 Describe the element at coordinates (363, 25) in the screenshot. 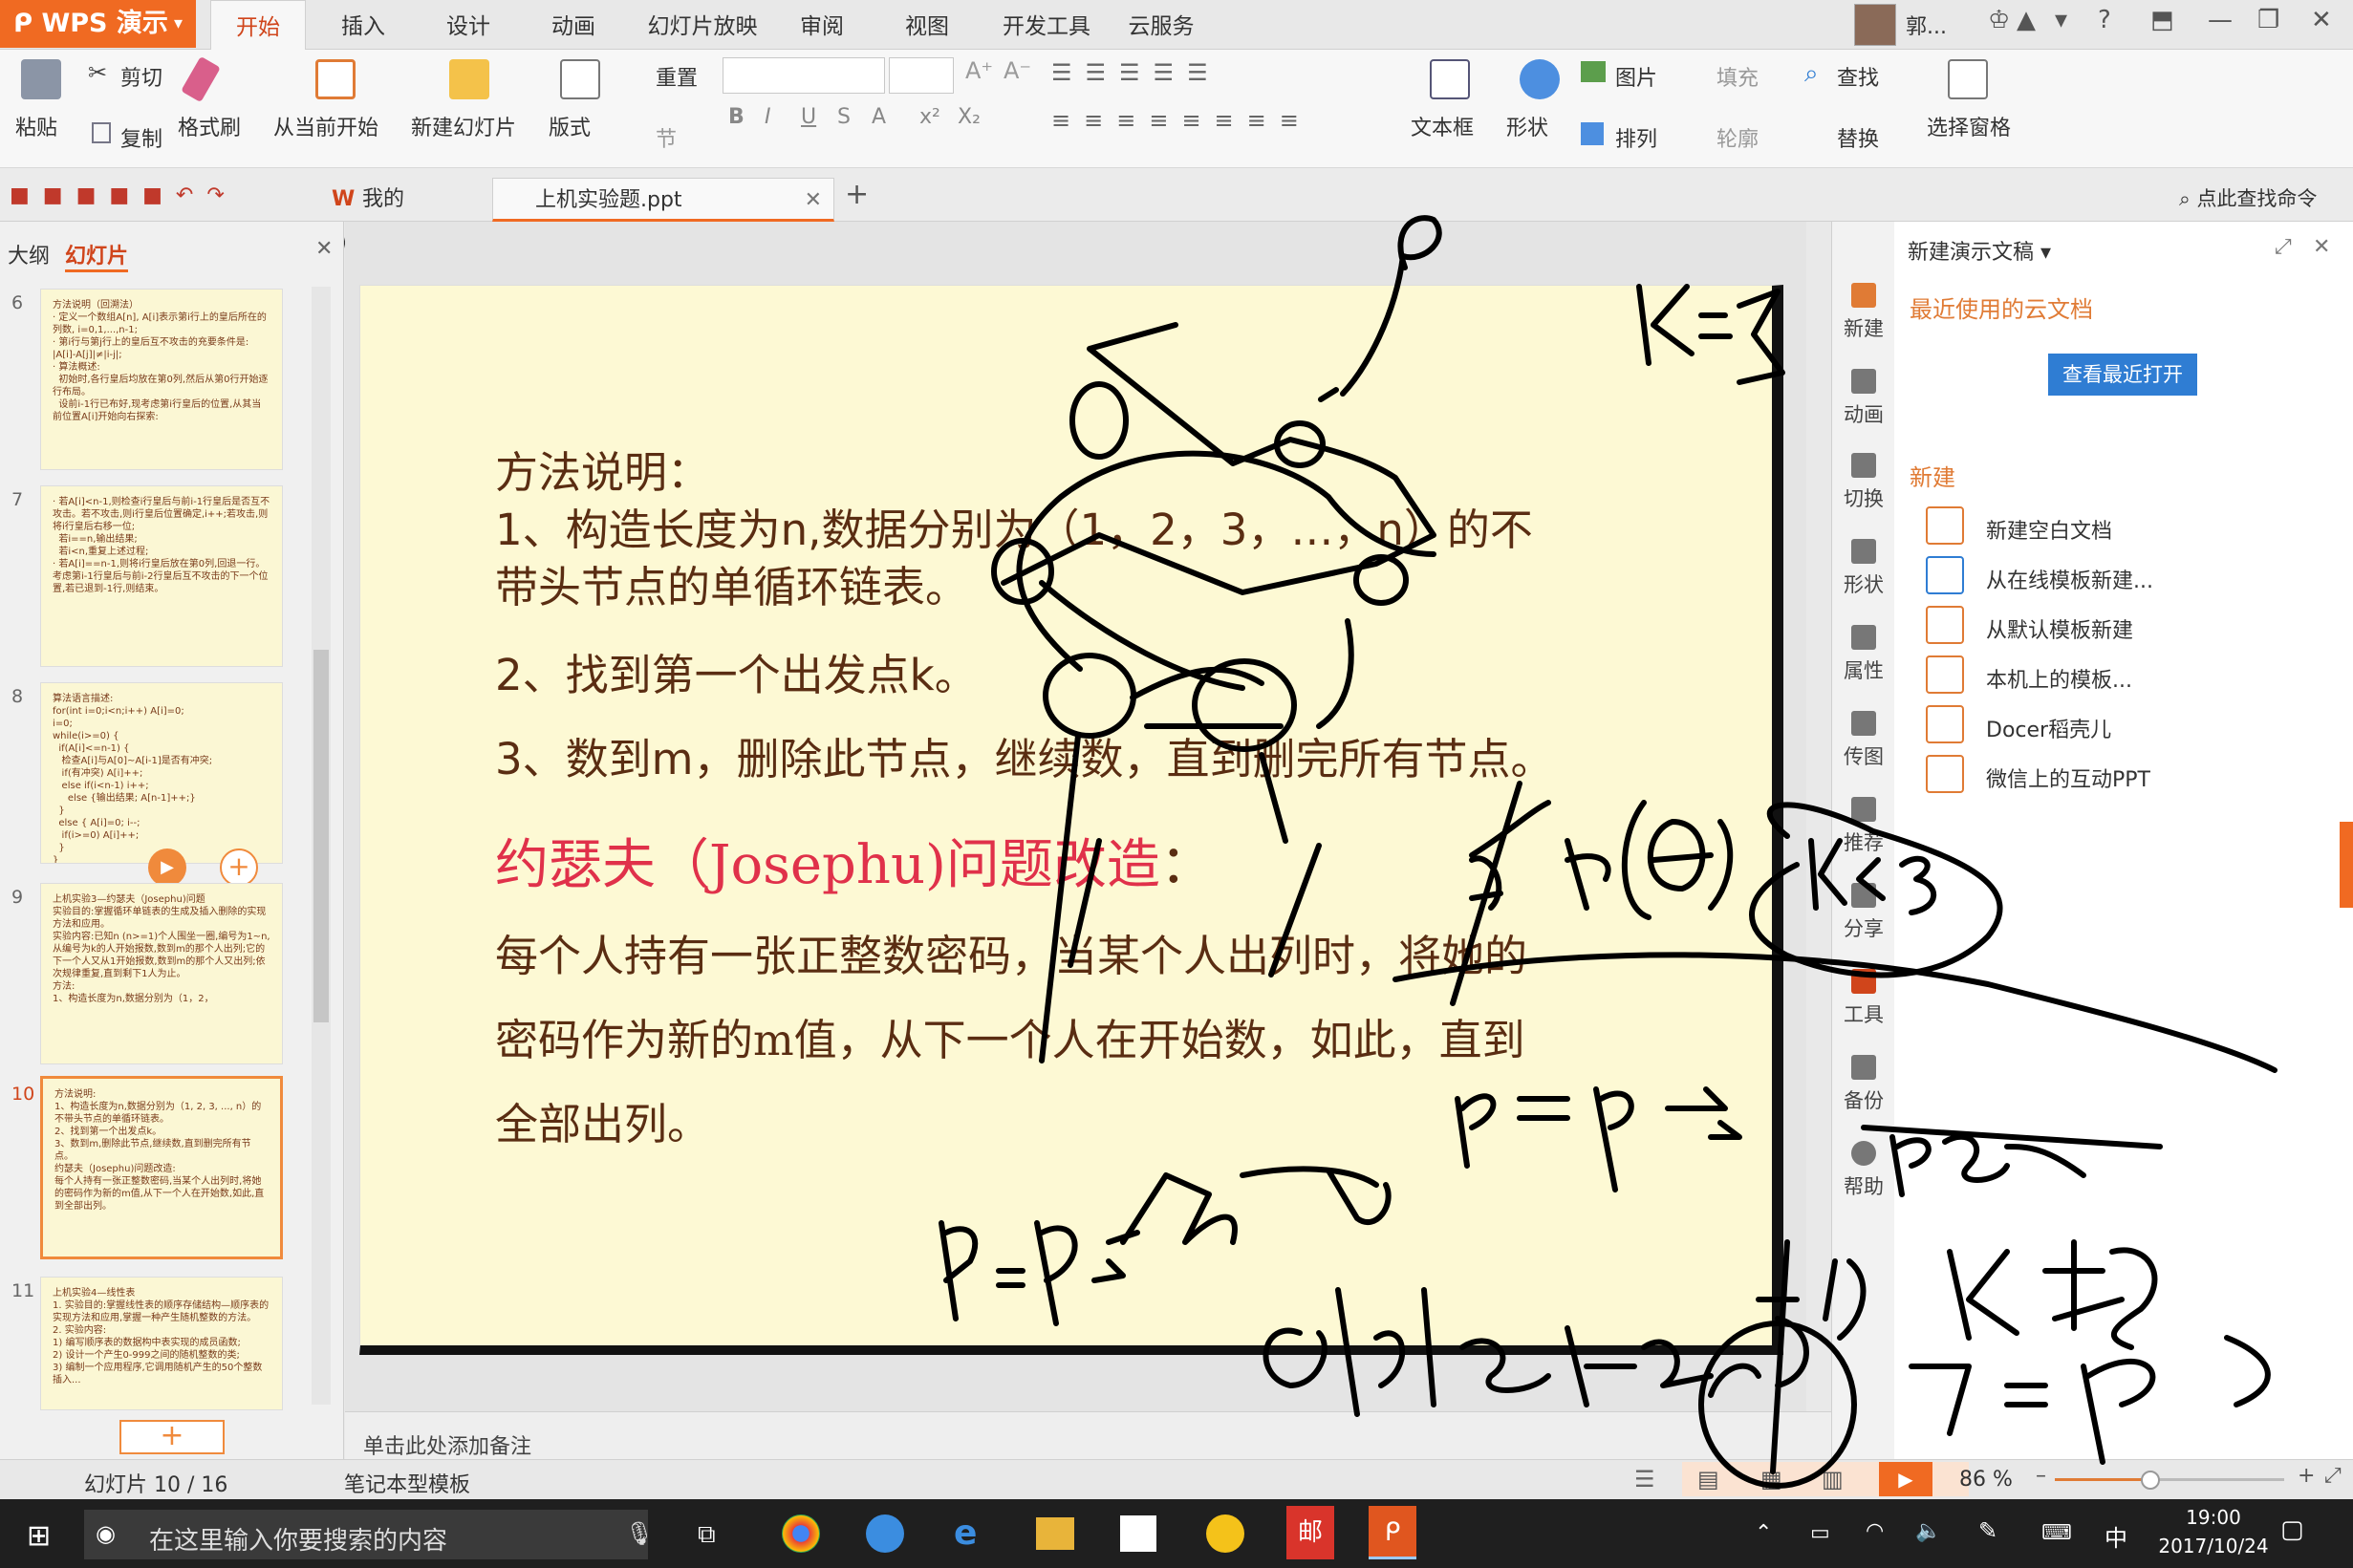

I see `tab-insert: 插入` at that location.